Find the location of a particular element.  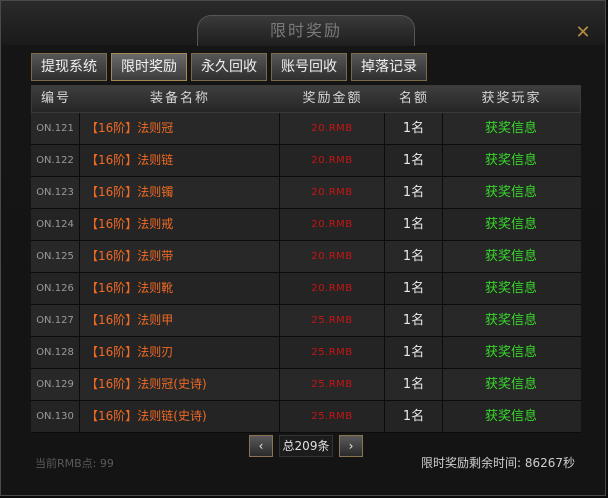

tab-account-recycle: 账号回收 is located at coordinates (309, 67).